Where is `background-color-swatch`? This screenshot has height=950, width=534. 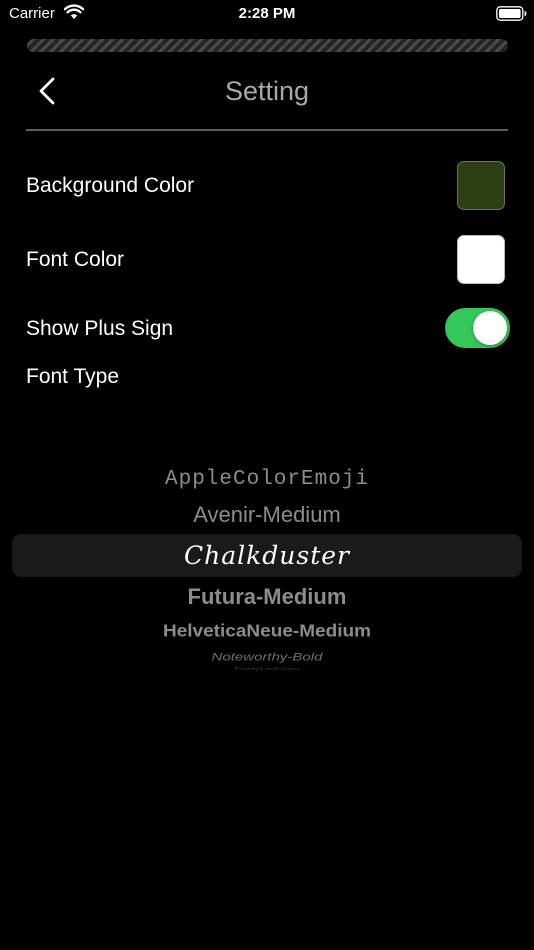 background-color-swatch is located at coordinates (481, 185).